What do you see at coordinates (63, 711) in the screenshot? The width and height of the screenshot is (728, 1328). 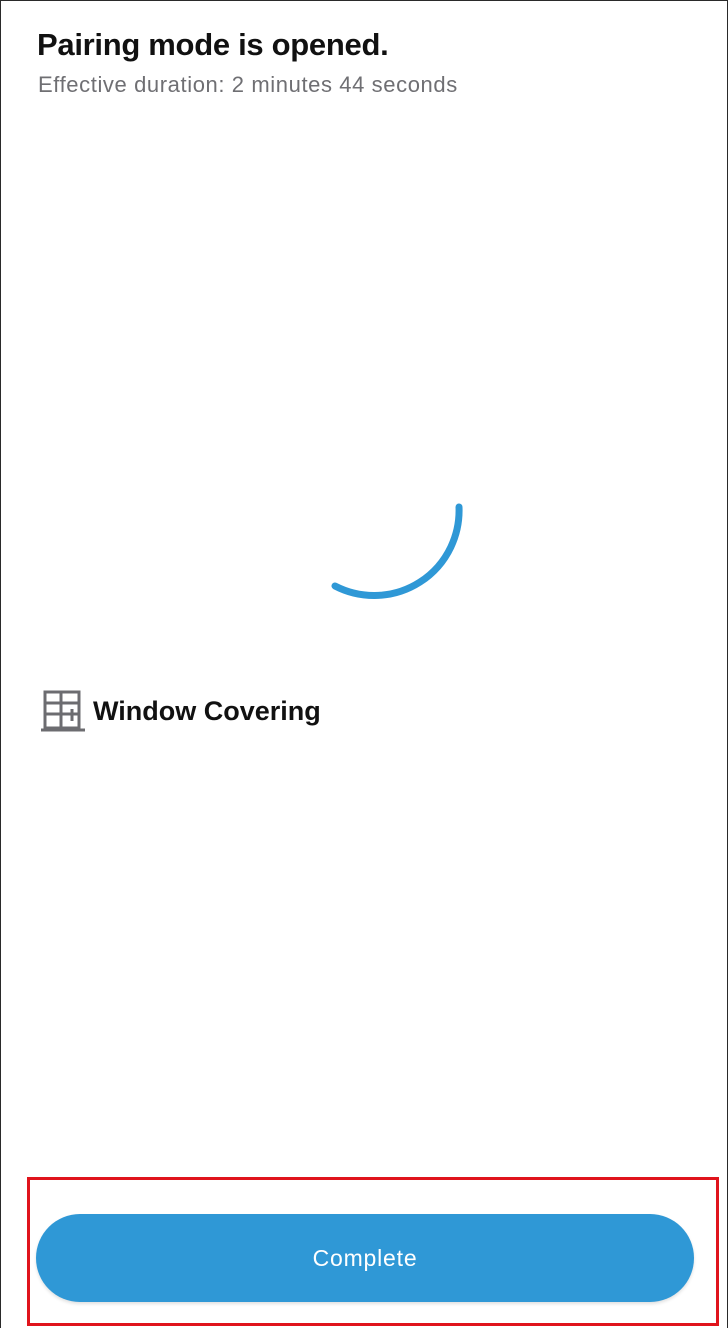 I see `window-covering-icon` at bounding box center [63, 711].